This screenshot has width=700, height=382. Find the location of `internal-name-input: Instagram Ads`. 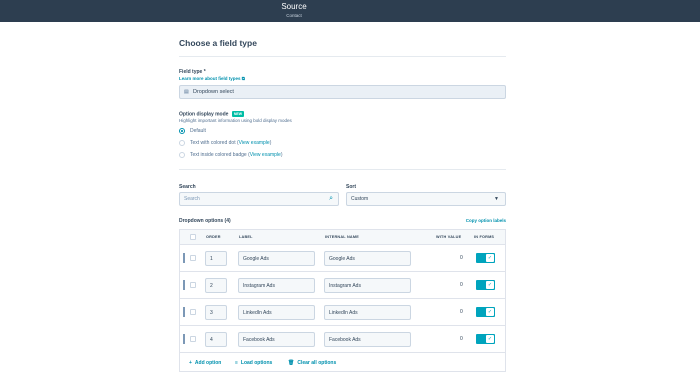

internal-name-input: Instagram Ads is located at coordinates (367, 285).